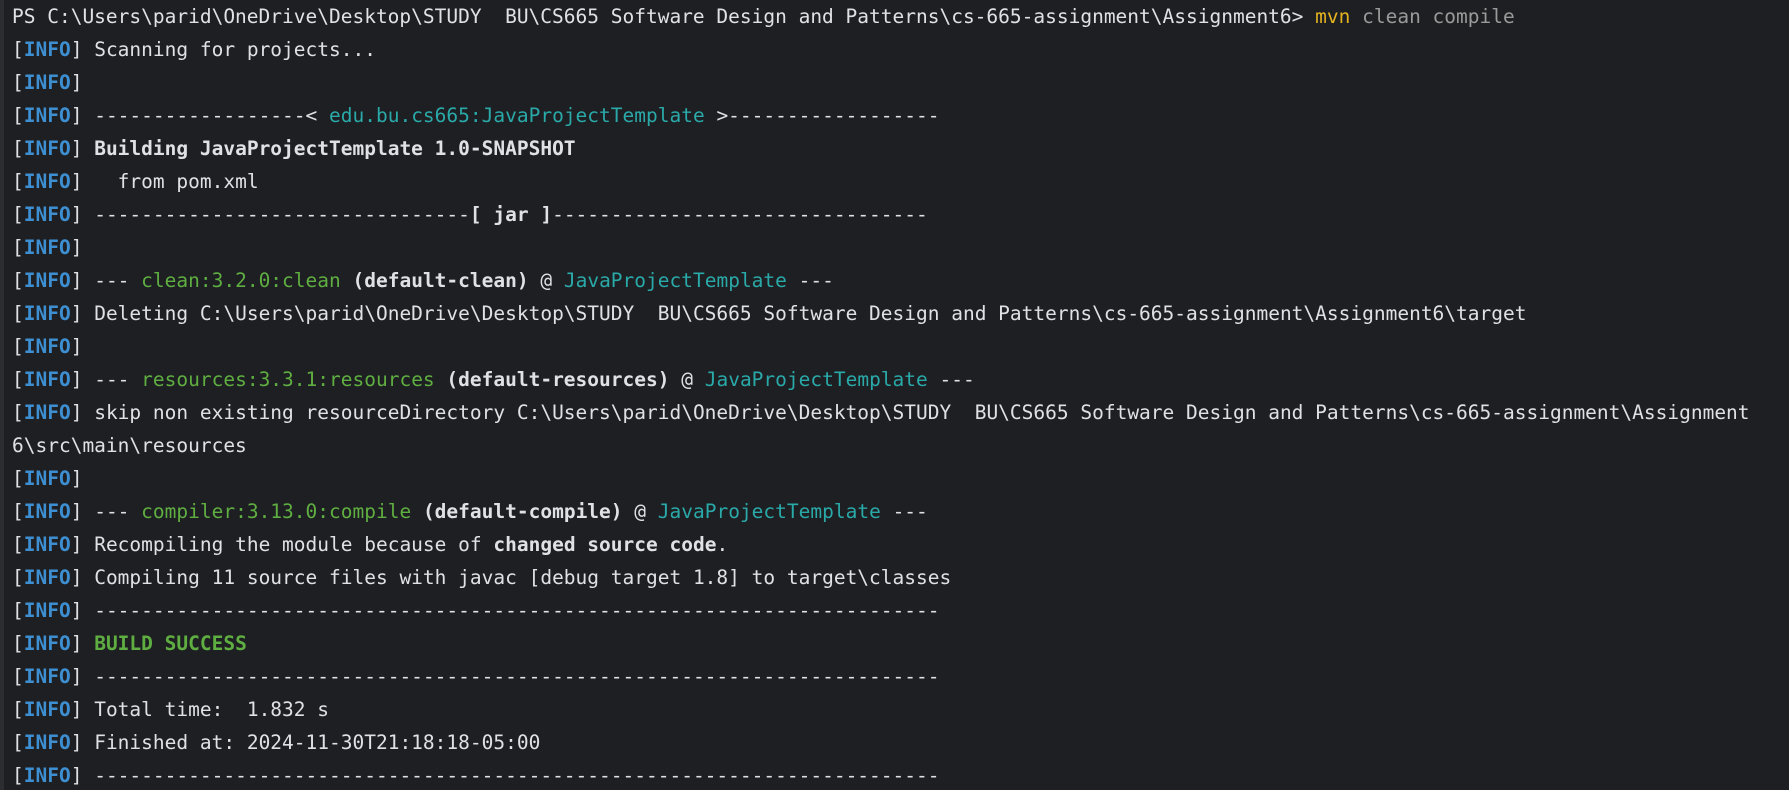  Describe the element at coordinates (517, 115) in the screenshot. I see `project-coordinates: edu.bu.cs665:JavaProjectTemplate` at that location.